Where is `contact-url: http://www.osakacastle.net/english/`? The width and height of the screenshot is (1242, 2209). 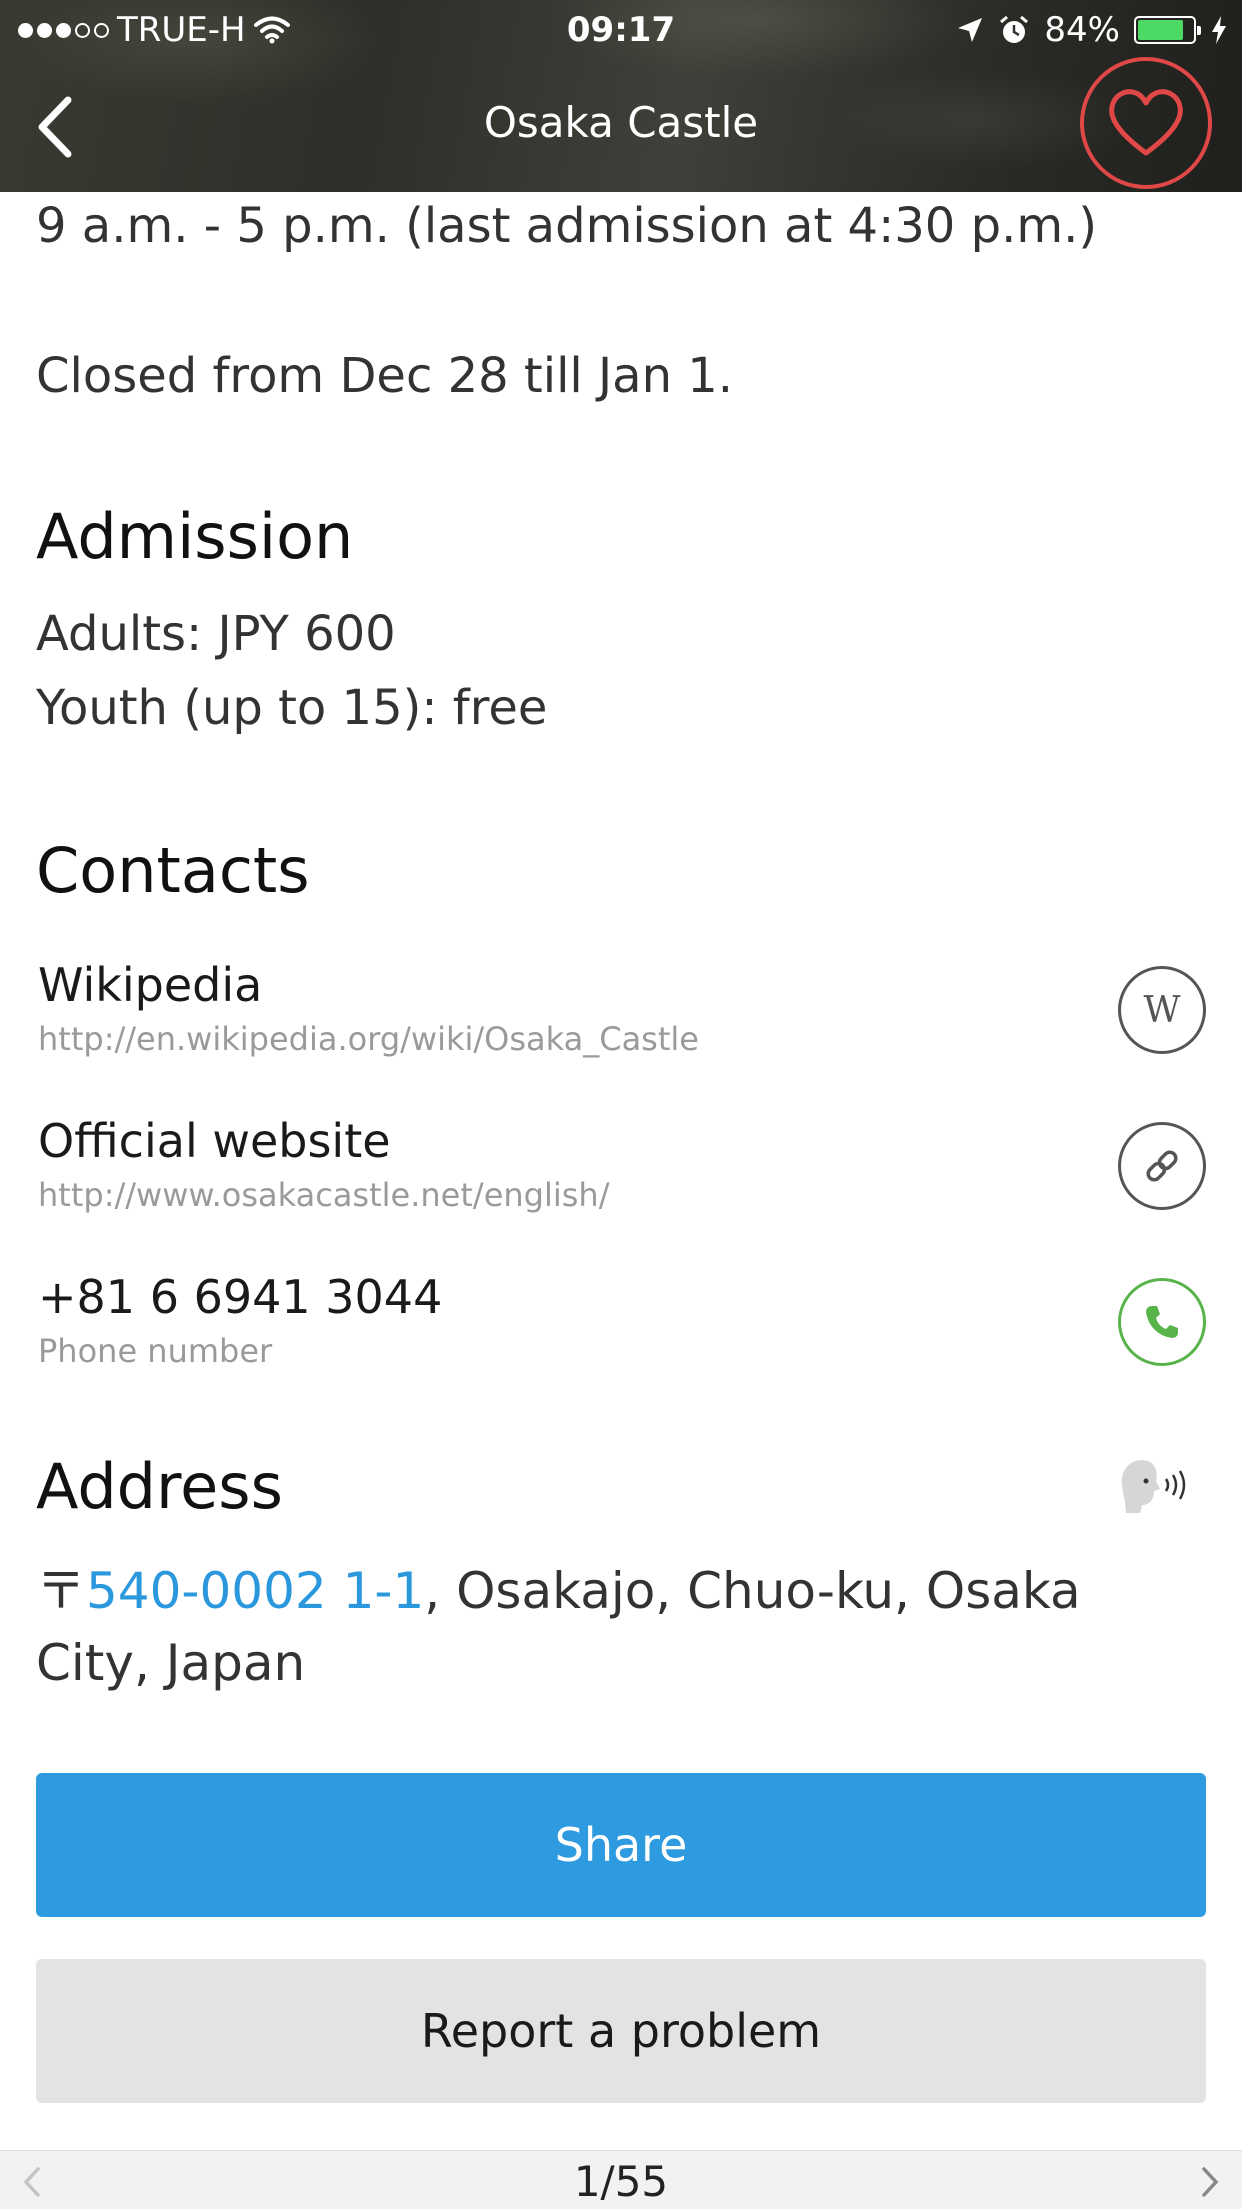
contact-url: http://www.osakacastle.net/english/ is located at coordinates (324, 1195).